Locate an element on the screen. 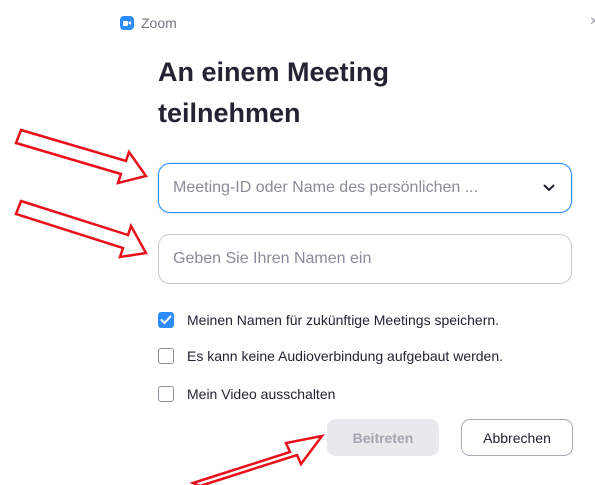  meeting-id-input is located at coordinates (353, 188).